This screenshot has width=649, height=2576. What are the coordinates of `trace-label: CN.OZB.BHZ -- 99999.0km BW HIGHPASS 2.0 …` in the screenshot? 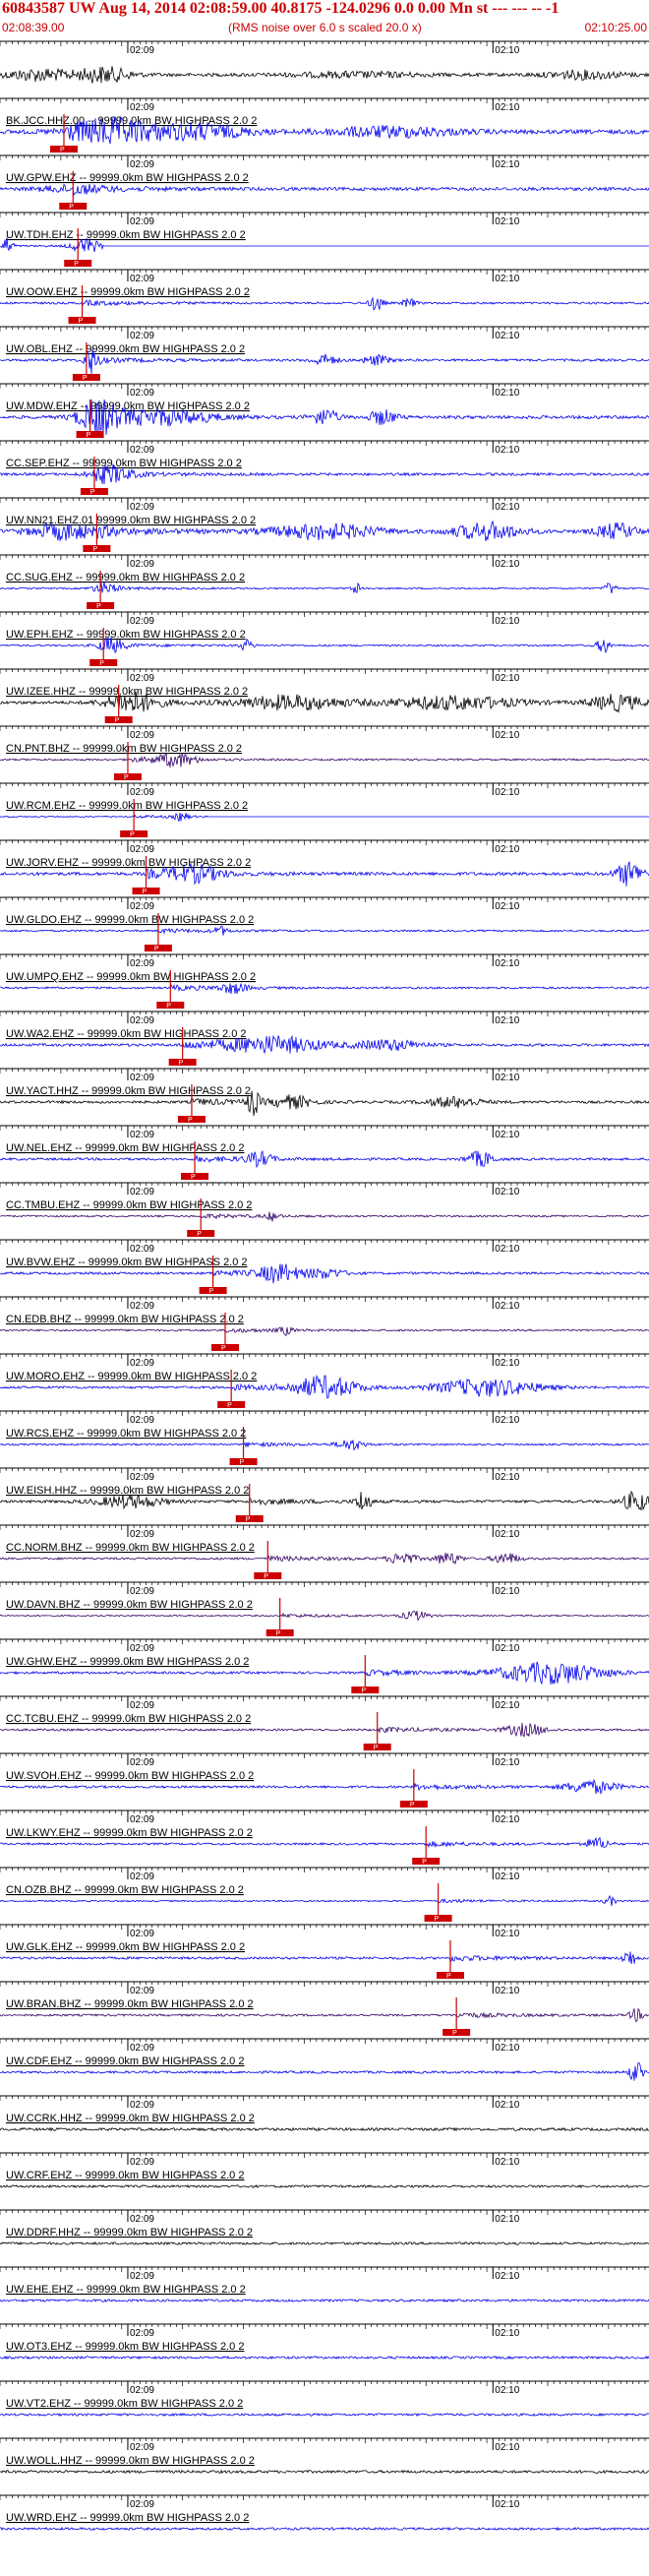 It's located at (125, 1890).